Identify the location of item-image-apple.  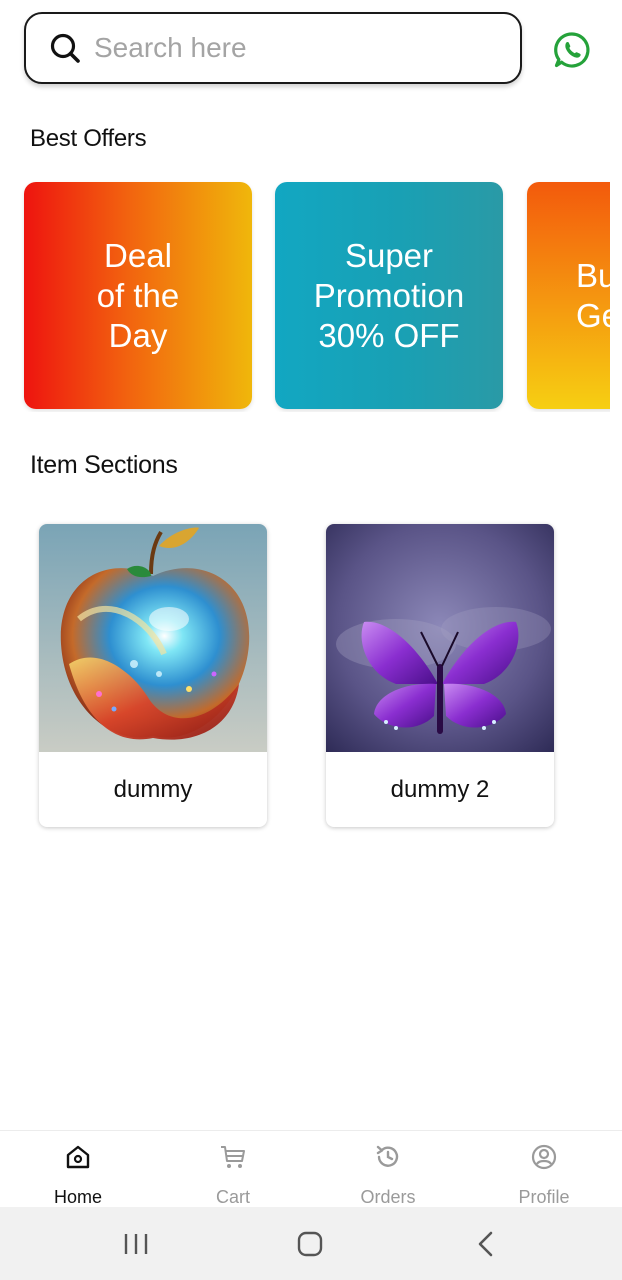
(153, 638).